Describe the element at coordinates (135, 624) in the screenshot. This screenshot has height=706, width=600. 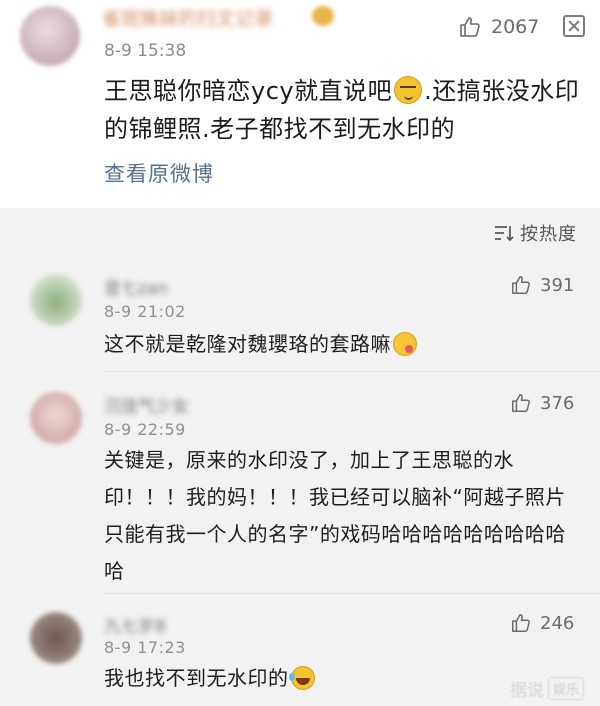
I see `commenter-name: 九七岁8` at that location.